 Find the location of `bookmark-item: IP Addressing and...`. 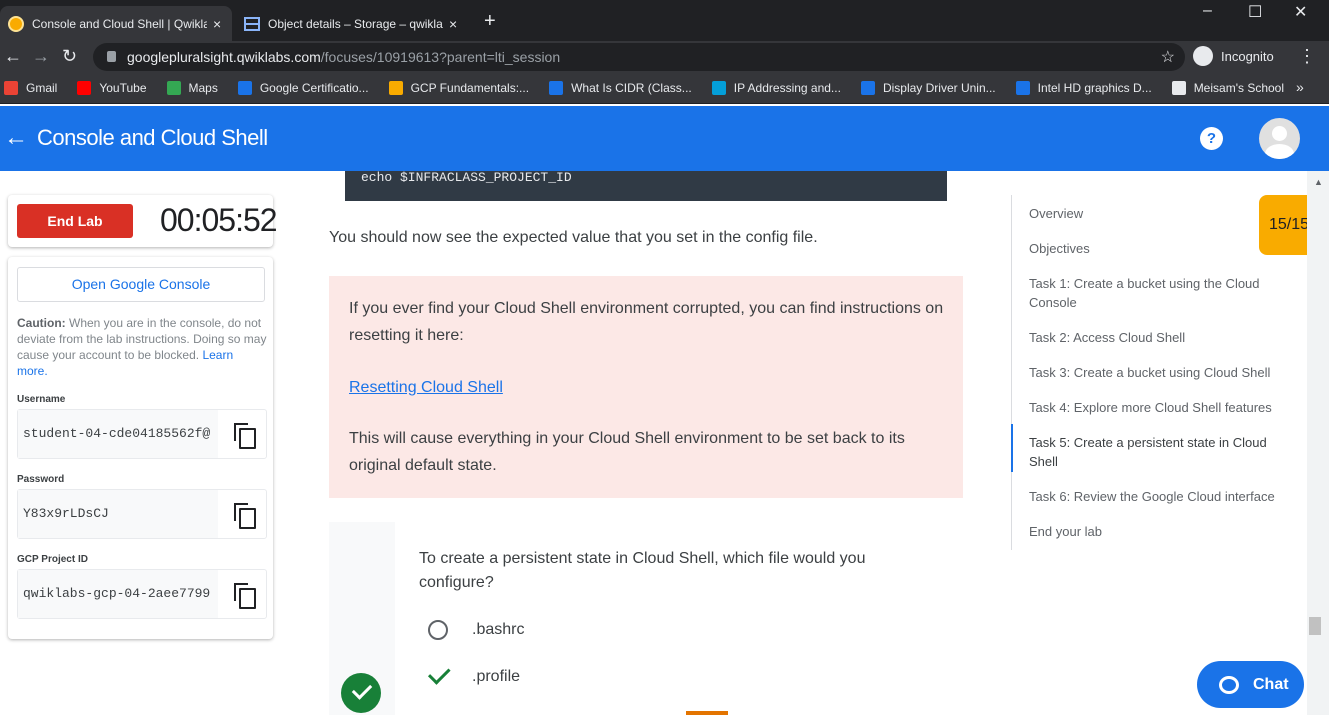

bookmark-item: IP Addressing and... is located at coordinates (776, 87).